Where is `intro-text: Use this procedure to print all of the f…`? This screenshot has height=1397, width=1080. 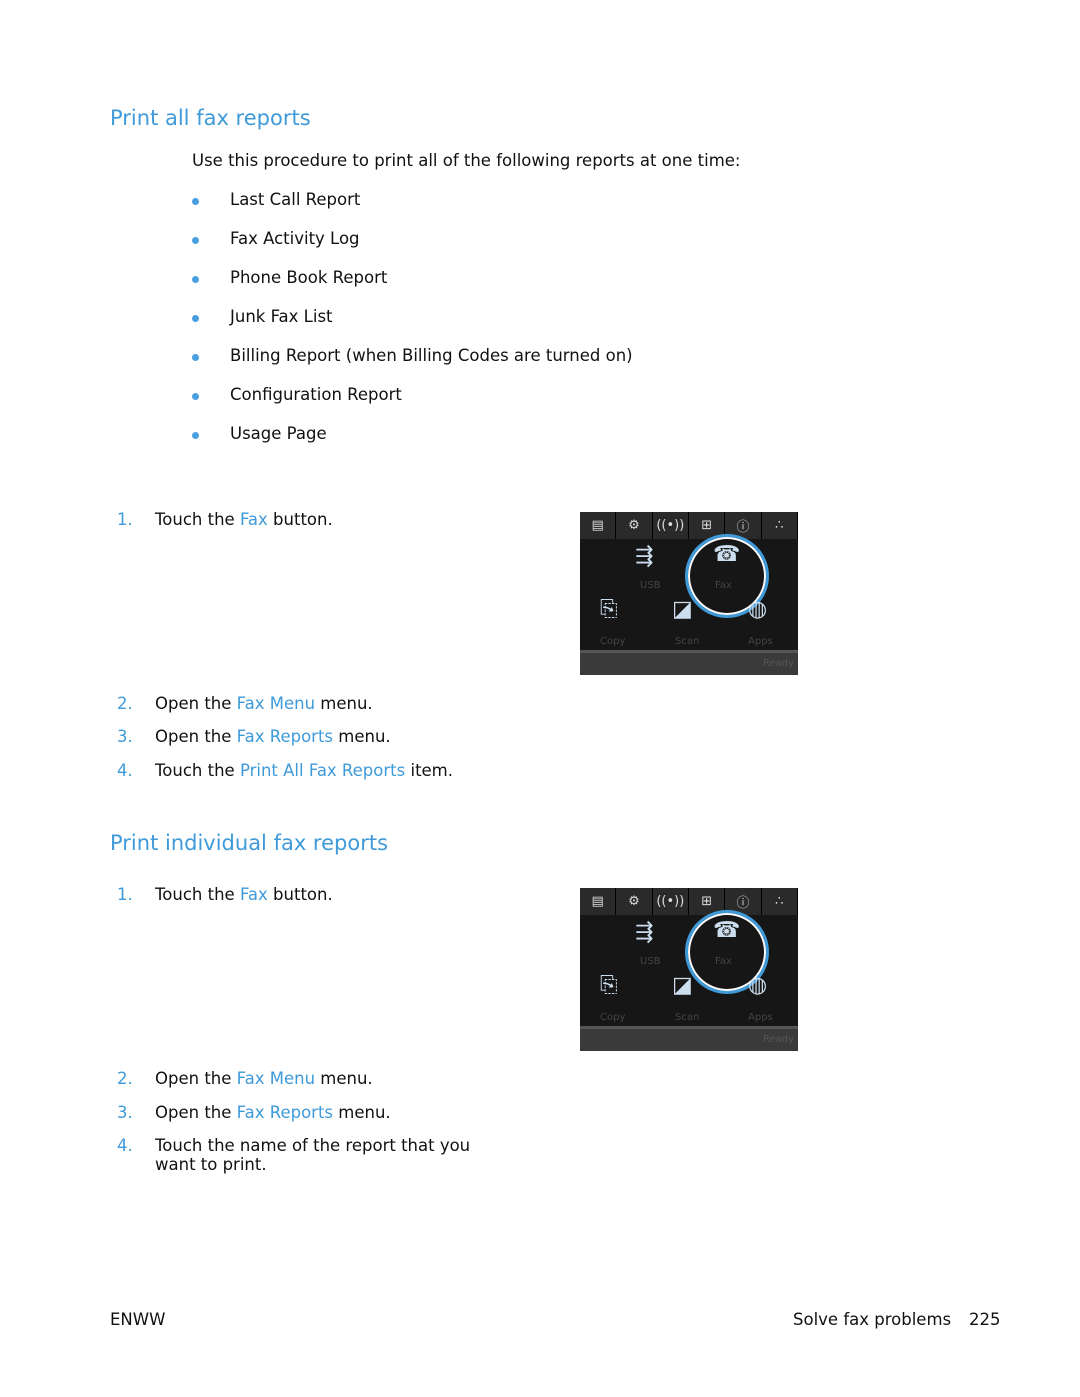
intro-text: Use this procedure to print all of the f… is located at coordinates (466, 160).